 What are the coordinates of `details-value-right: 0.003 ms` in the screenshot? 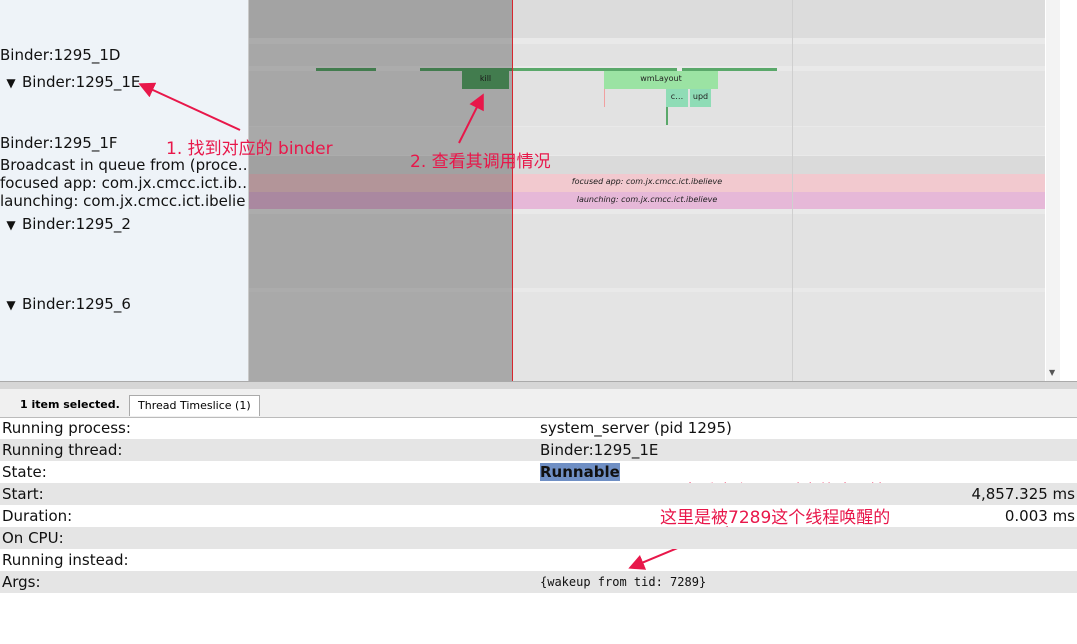 It's located at (1039, 516).